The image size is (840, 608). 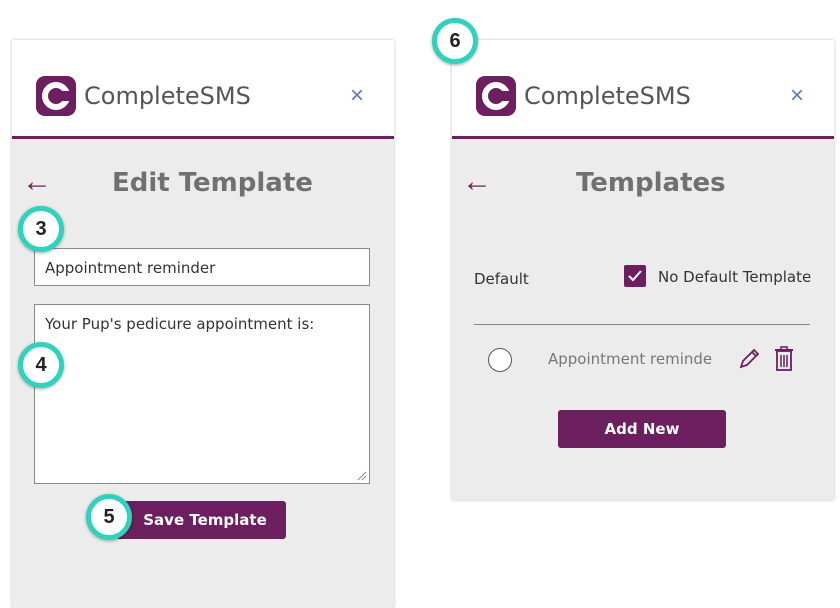 I want to click on step-5-badge: 5, so click(x=109, y=517).